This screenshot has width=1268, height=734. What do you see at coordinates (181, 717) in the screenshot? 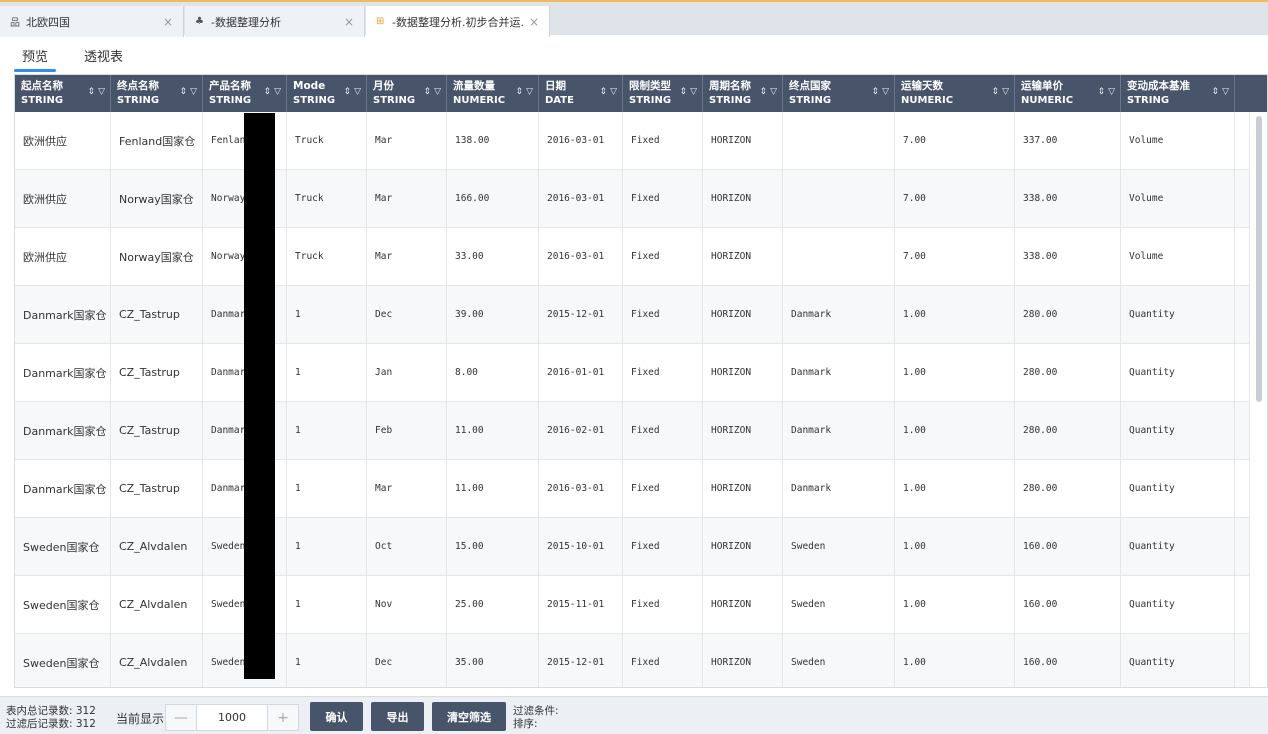
I see `decrement-button: —` at bounding box center [181, 717].